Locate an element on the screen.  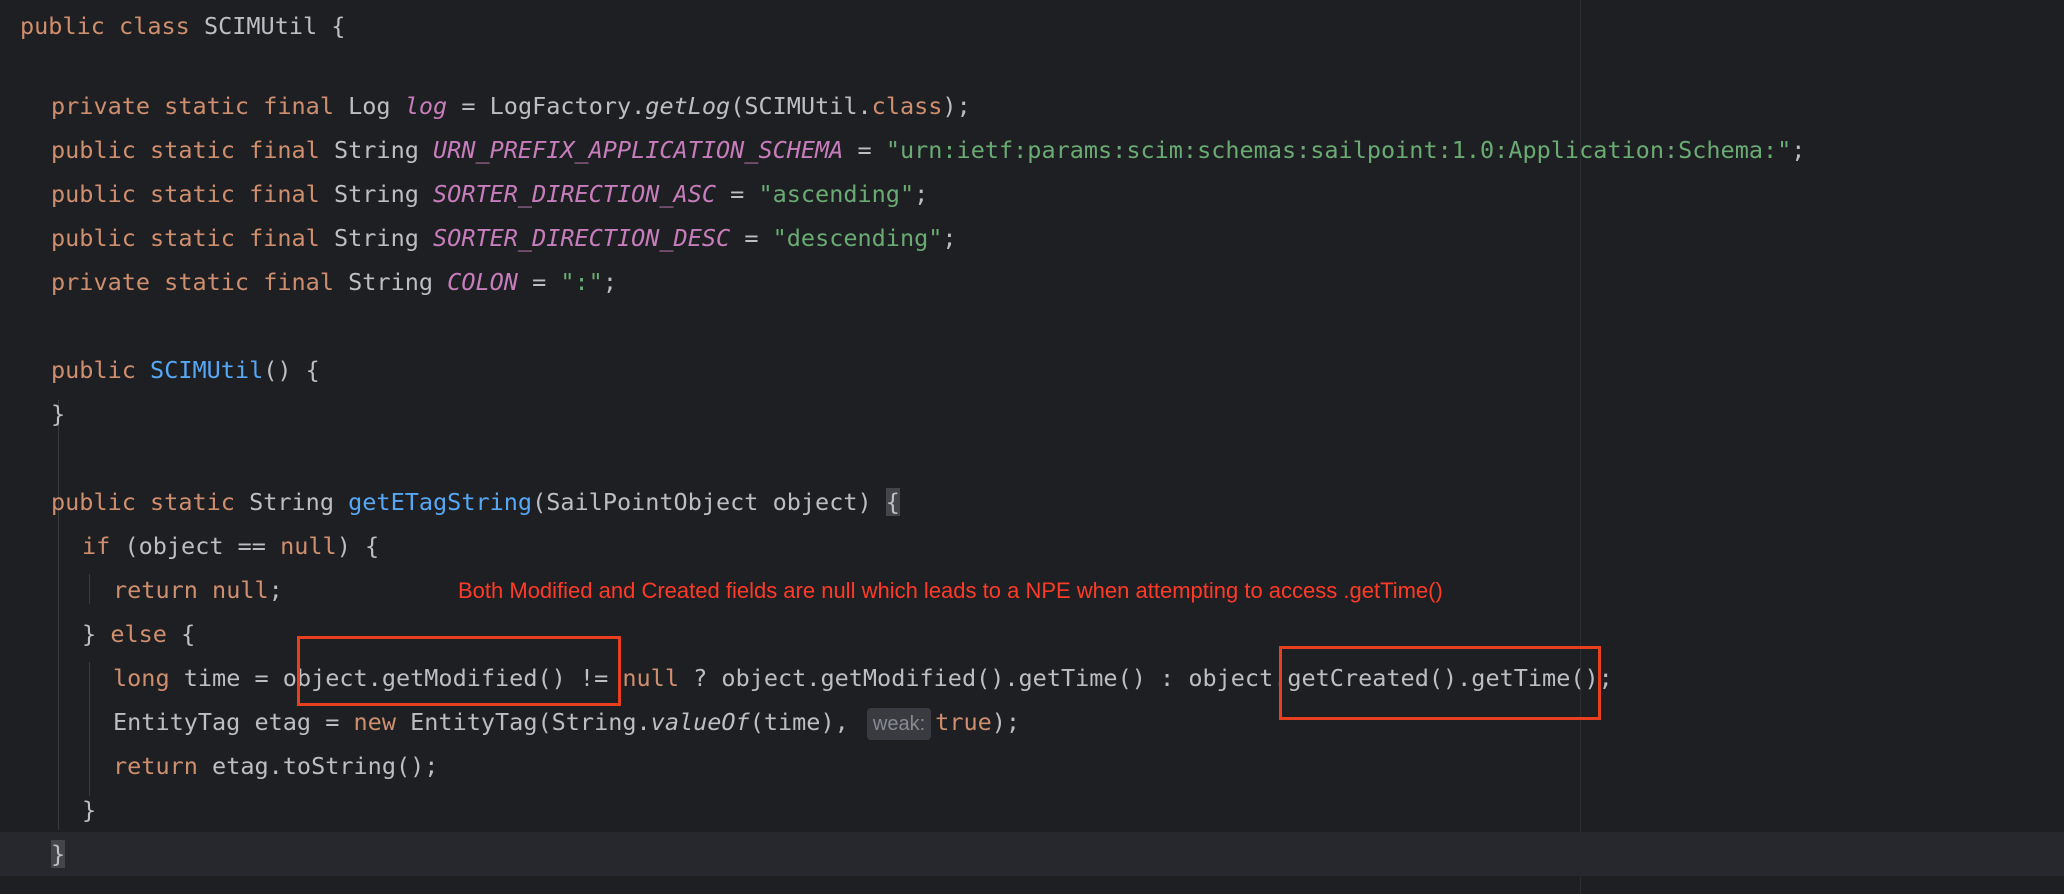
code-line-constructor-close: } is located at coordinates (58, 414).